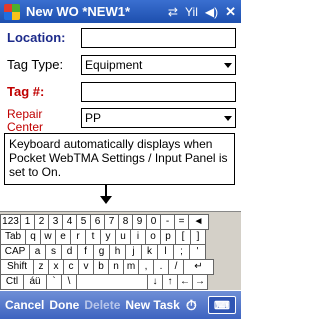  What do you see at coordinates (197, 252) in the screenshot?
I see `keyboard-key: '` at bounding box center [197, 252].